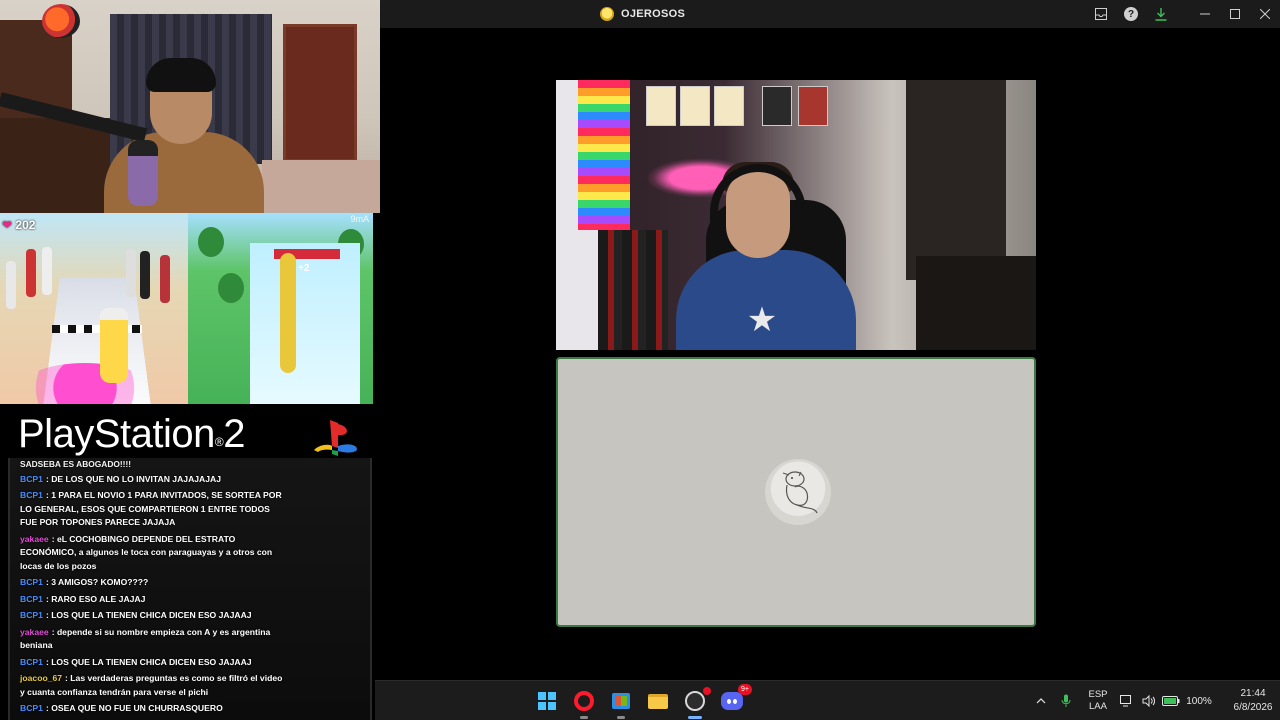 Image resolution: width=1280 pixels, height=720 pixels. Describe the element at coordinates (335, 438) in the screenshot. I see `playstation-icon` at that location.